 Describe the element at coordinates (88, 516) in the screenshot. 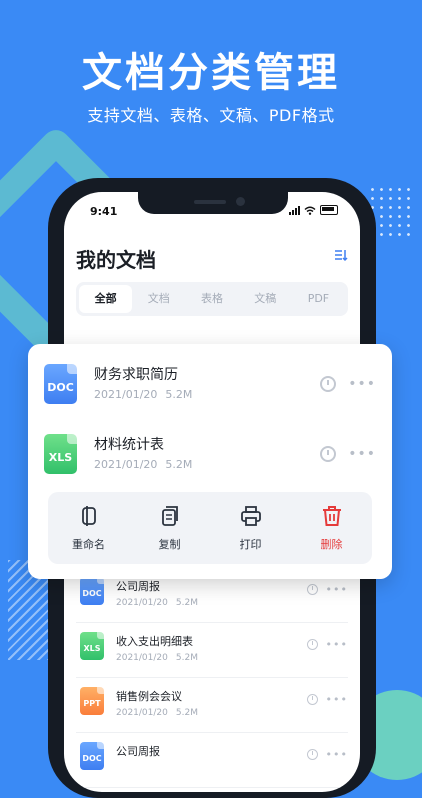

I see `rename-icon` at that location.